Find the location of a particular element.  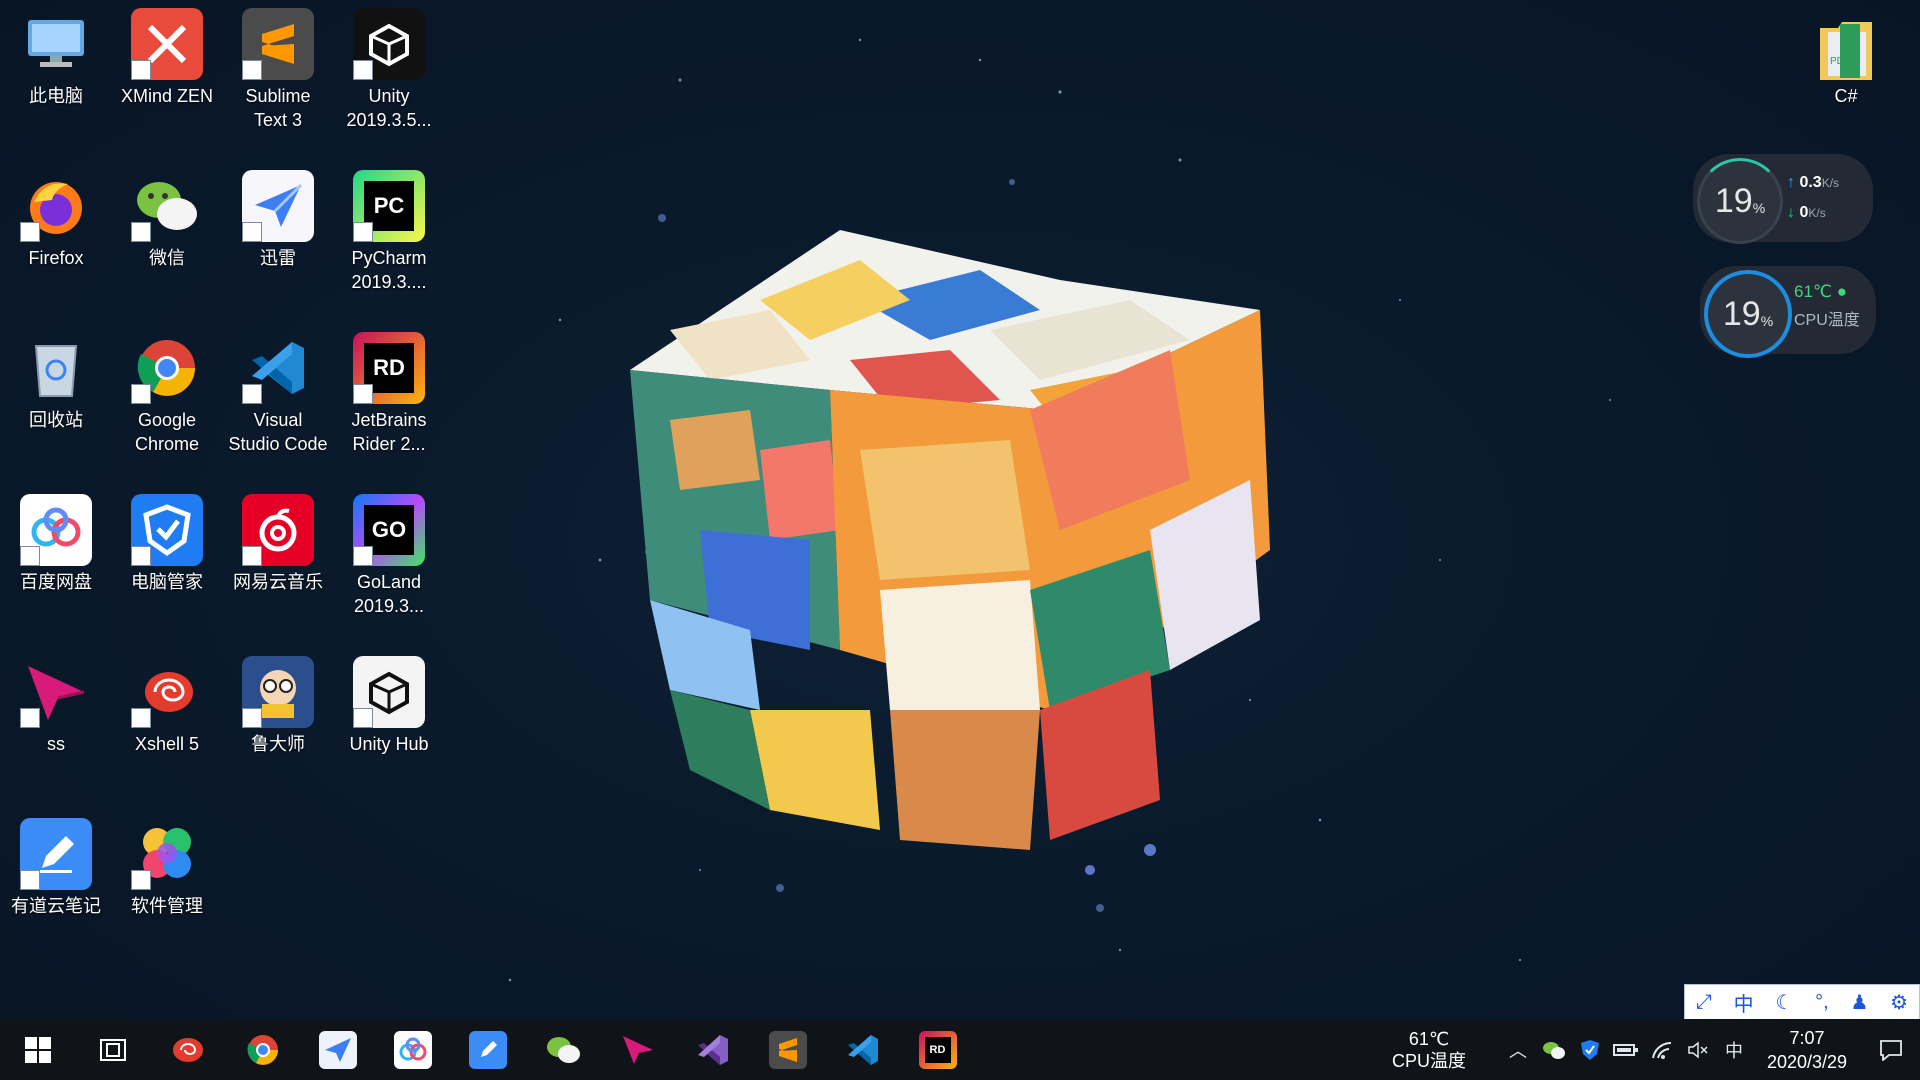

xunlei-icon is located at coordinates (337, 1049).